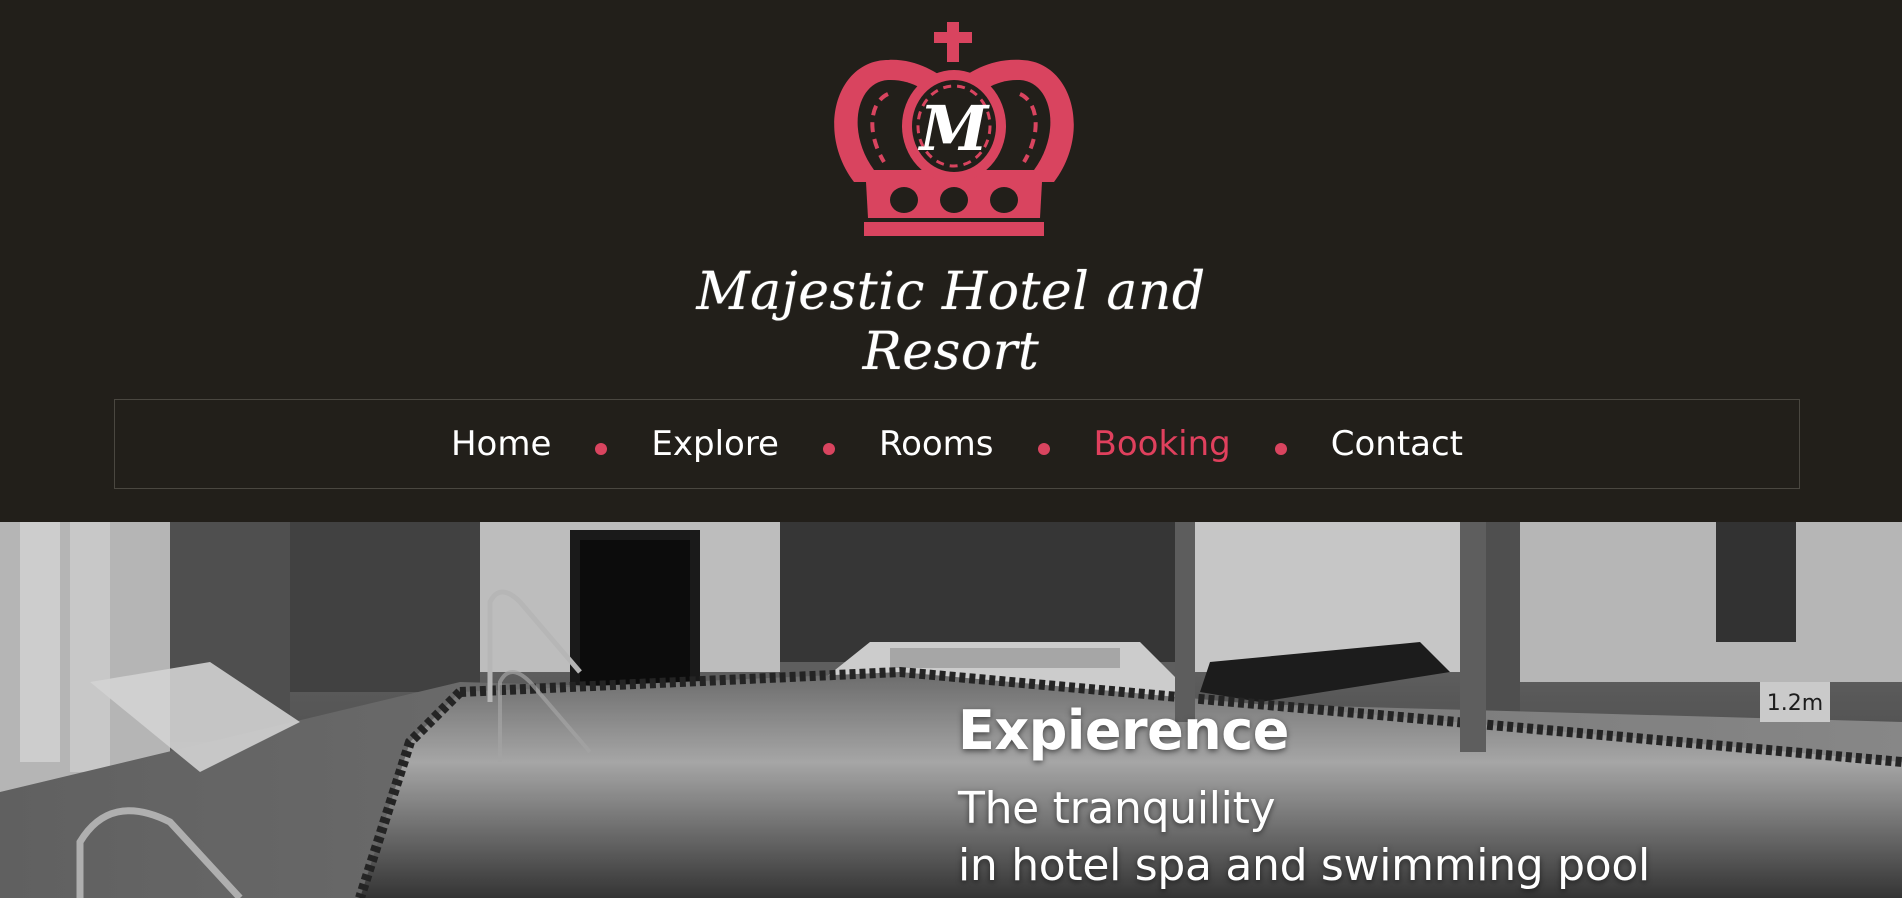 This screenshot has height=898, width=1902. What do you see at coordinates (951, 322) in the screenshot?
I see `brand-name: Majestic Hotel and Resort` at bounding box center [951, 322].